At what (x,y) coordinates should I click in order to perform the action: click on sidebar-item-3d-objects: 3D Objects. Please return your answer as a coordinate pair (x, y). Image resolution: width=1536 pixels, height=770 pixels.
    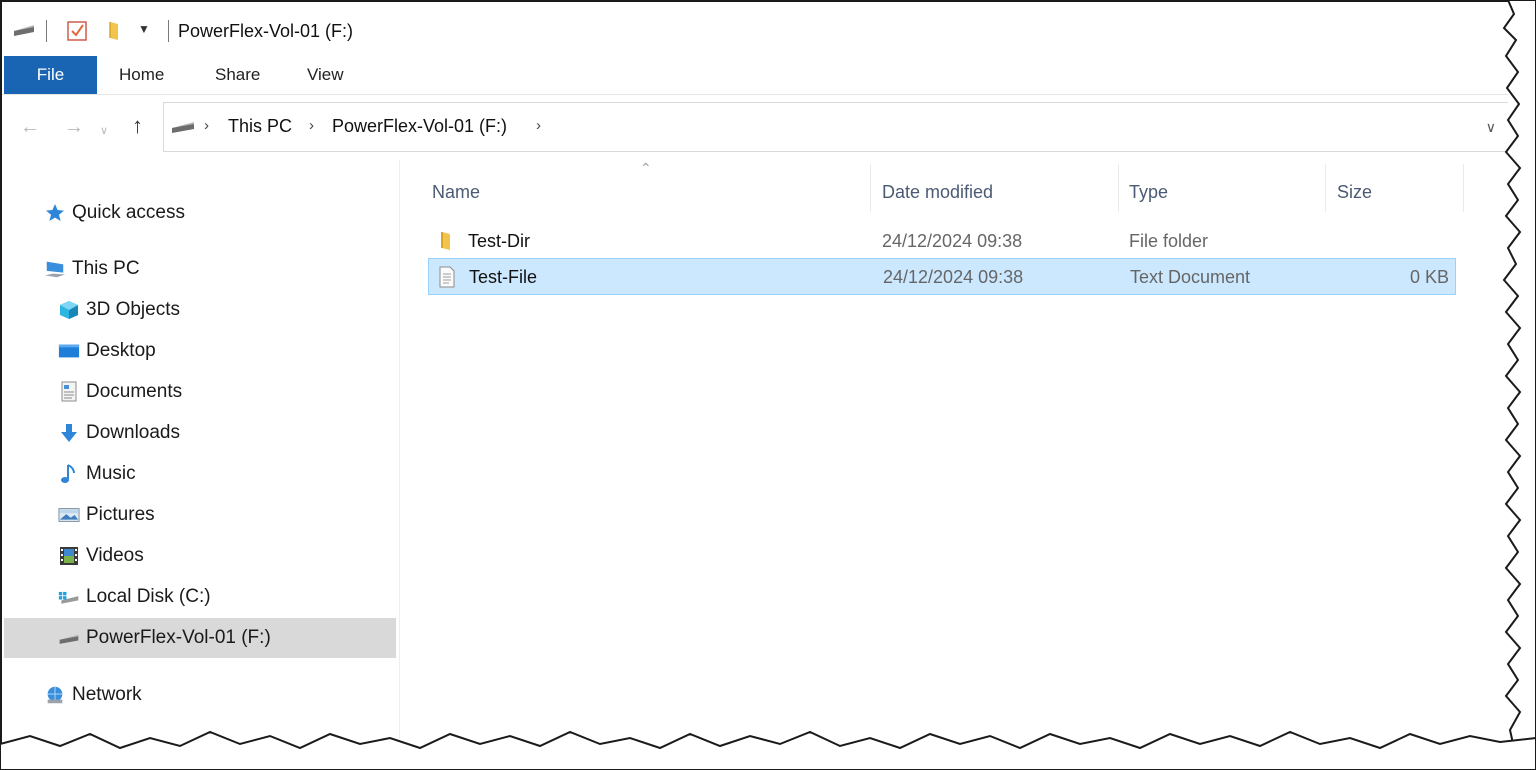
    Looking at the image, I should click on (119, 310).